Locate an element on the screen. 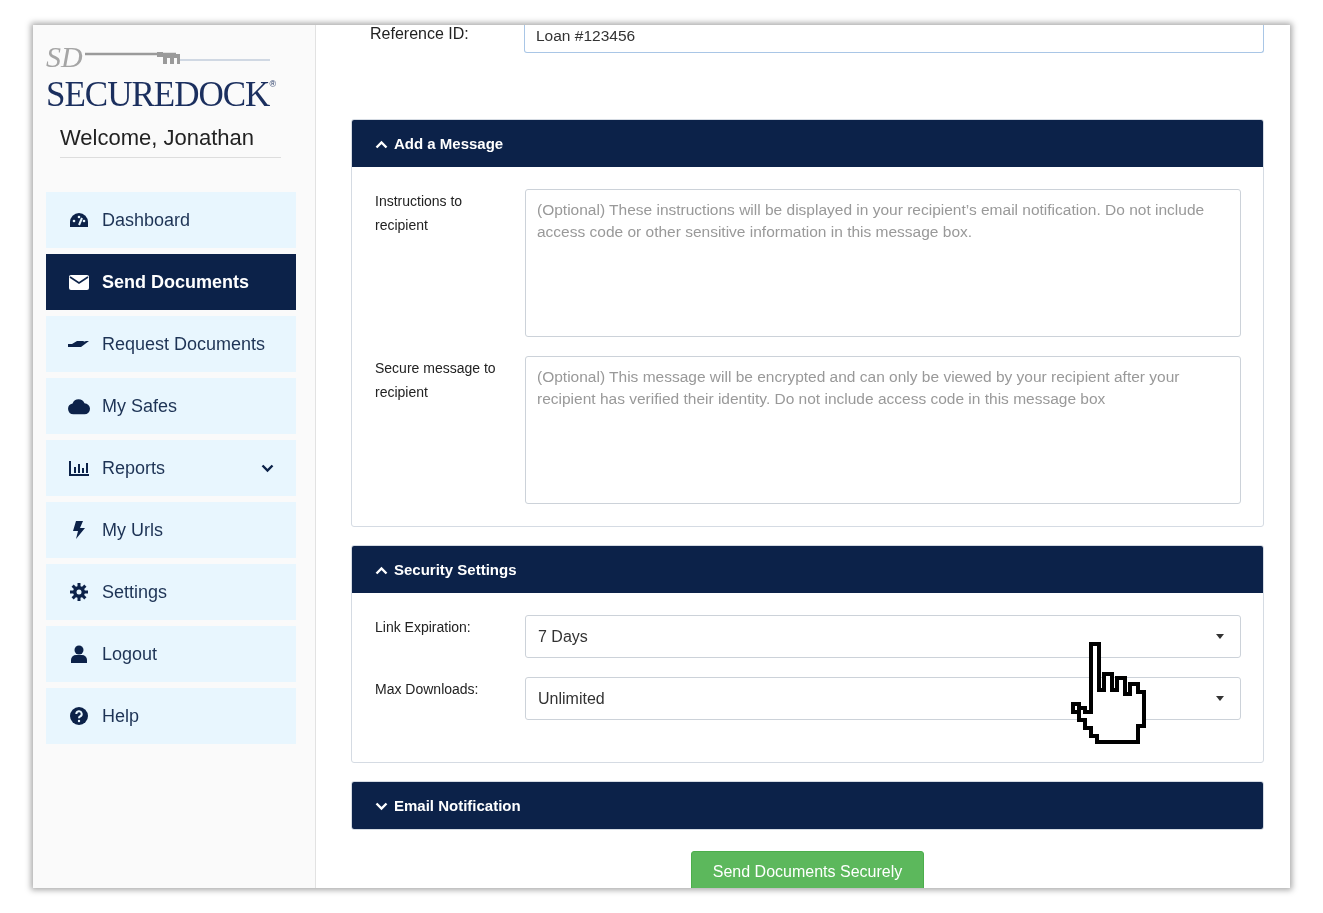 The image size is (1323, 913). welcome-text: Welcome, Jonathan is located at coordinates (170, 141).